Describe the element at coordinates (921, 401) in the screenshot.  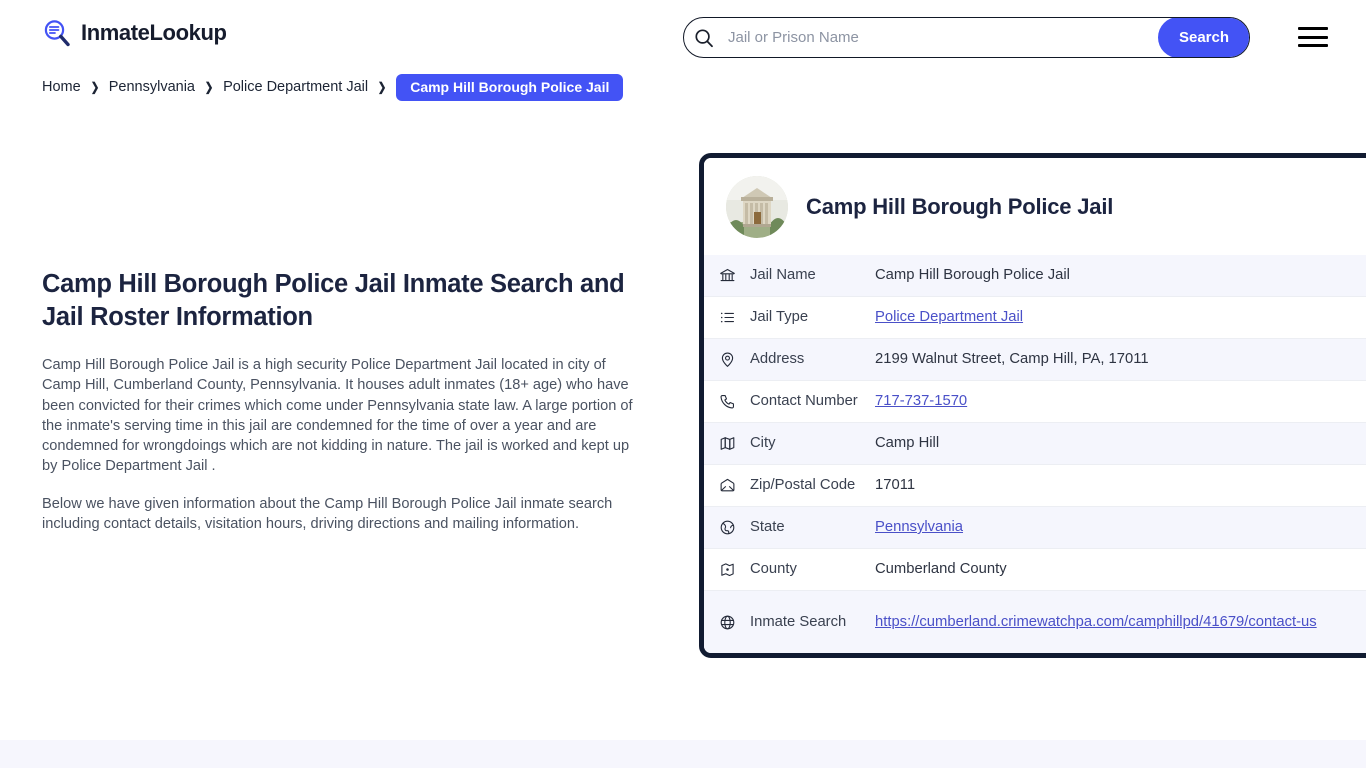
I see `contact-number-link: 717-737-1570` at that location.